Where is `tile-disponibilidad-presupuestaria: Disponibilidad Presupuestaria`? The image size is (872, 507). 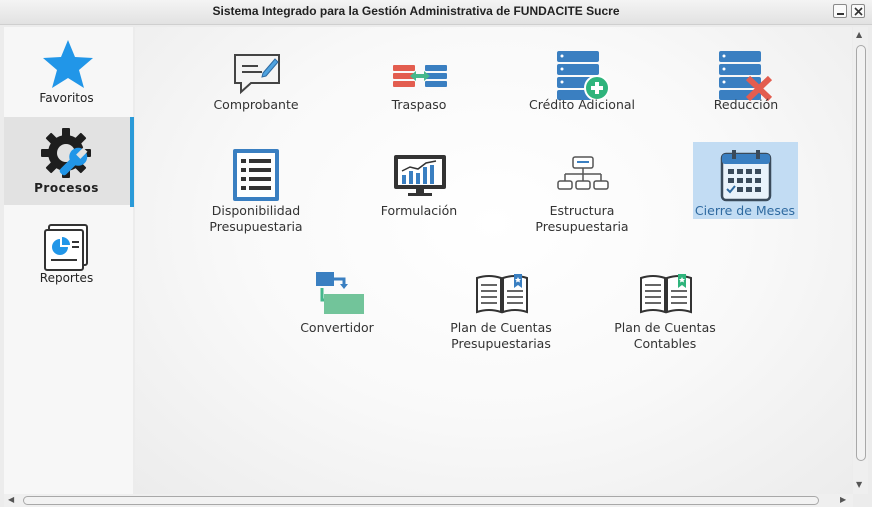
tile-disponibilidad-presupuestaria: Disponibilidad Presupuestaria is located at coordinates (256, 191).